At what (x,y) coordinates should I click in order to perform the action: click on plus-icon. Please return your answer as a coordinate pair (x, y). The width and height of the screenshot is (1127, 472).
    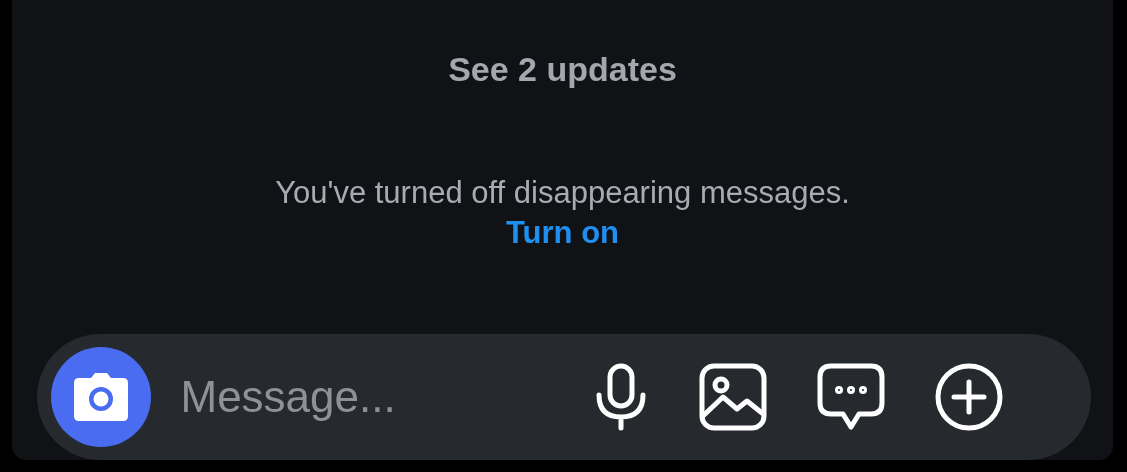
    Looking at the image, I should click on (968, 397).